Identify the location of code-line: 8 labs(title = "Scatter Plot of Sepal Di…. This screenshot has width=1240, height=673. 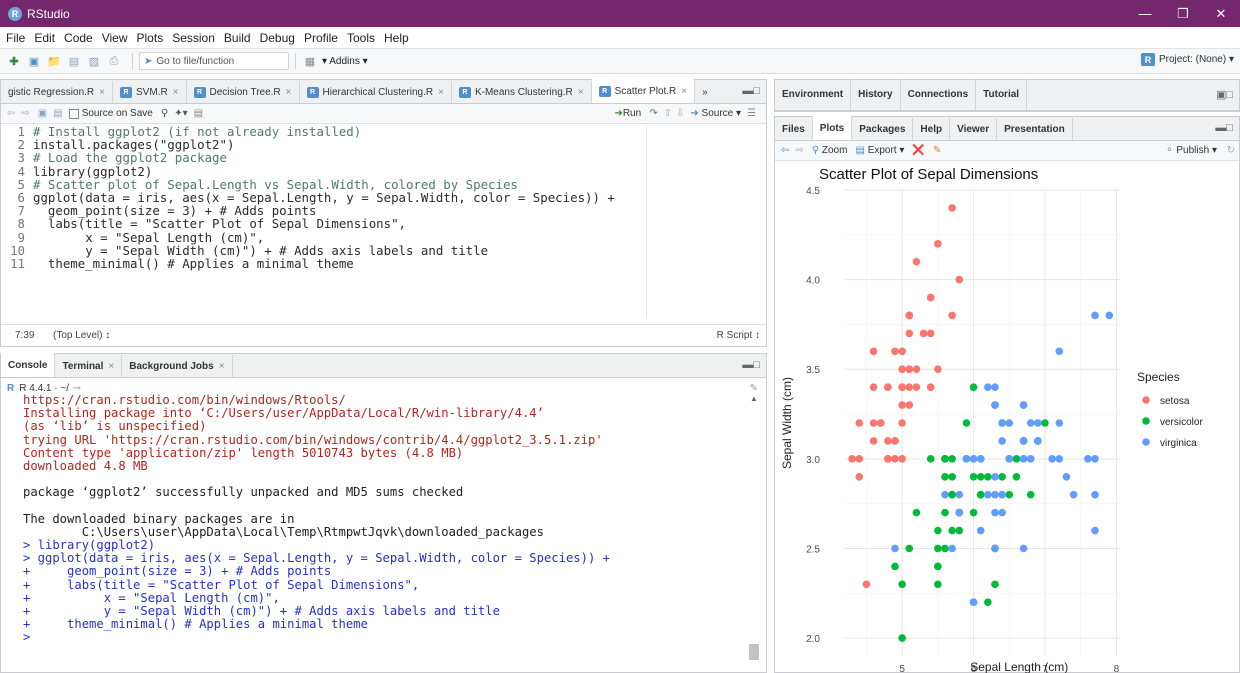
(383, 223).